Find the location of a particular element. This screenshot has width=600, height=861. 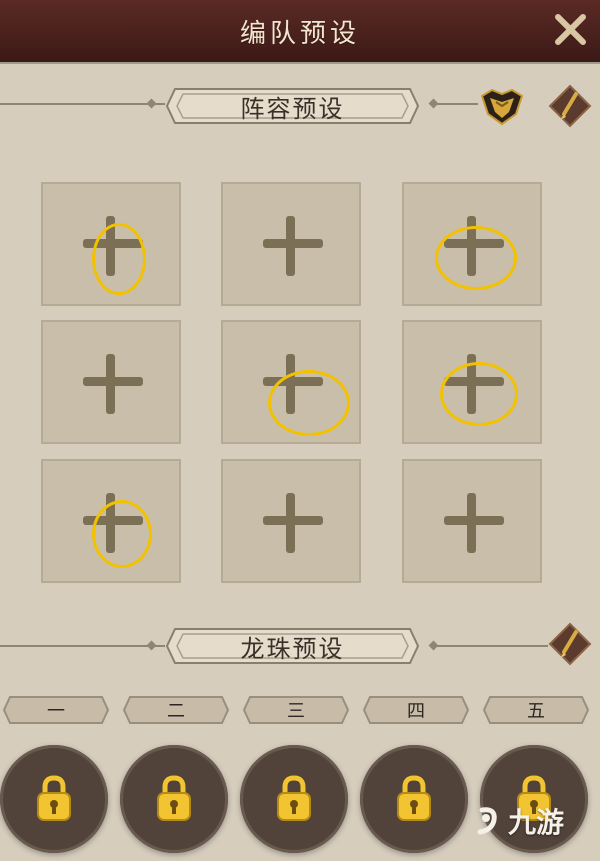

preset-tabs: 一 二 三 四 五 is located at coordinates (300, 711).